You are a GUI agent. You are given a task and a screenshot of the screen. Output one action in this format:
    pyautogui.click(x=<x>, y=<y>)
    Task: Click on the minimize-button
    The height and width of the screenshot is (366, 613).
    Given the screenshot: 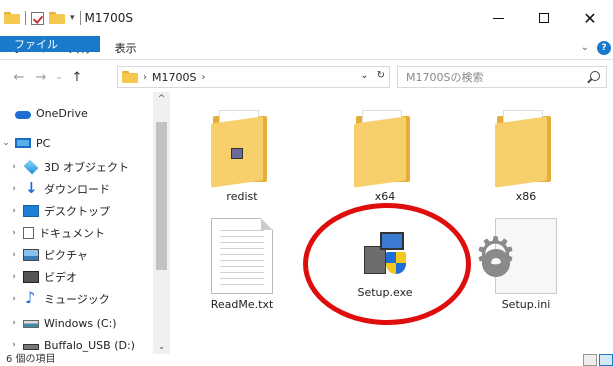 What is the action you would take?
    pyautogui.click(x=498, y=18)
    